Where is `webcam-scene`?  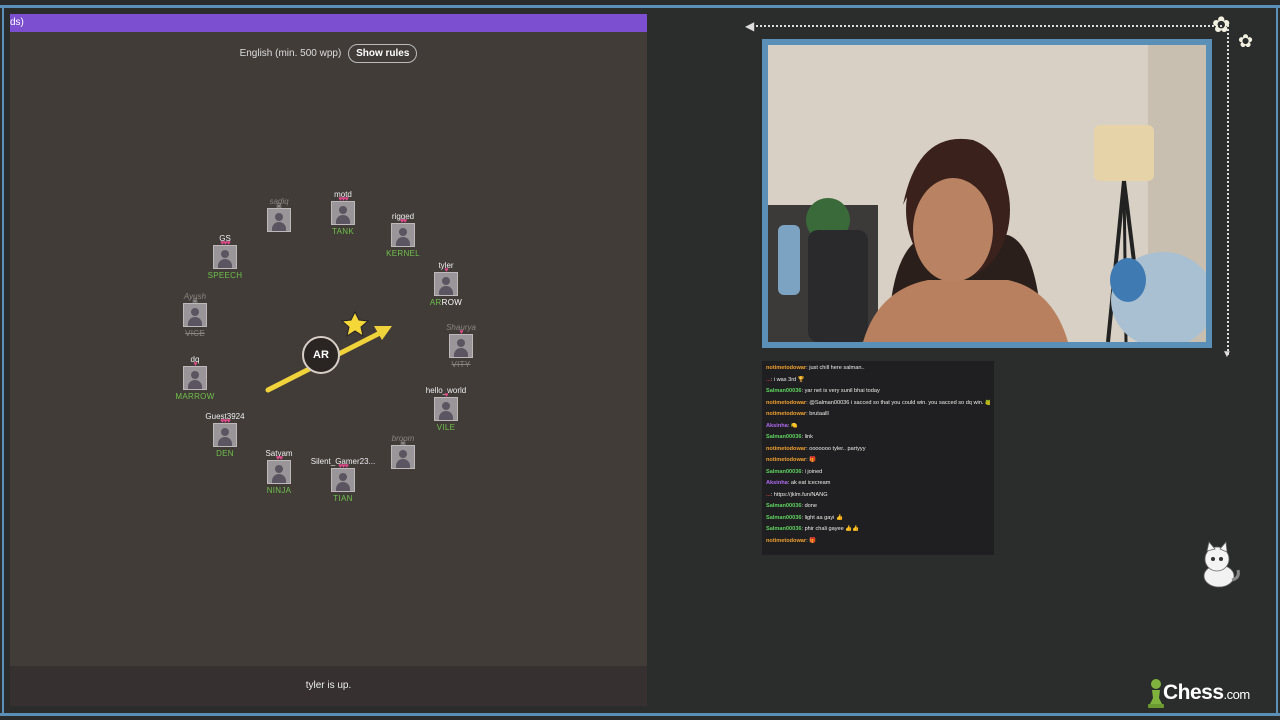
webcam-scene is located at coordinates (987, 193).